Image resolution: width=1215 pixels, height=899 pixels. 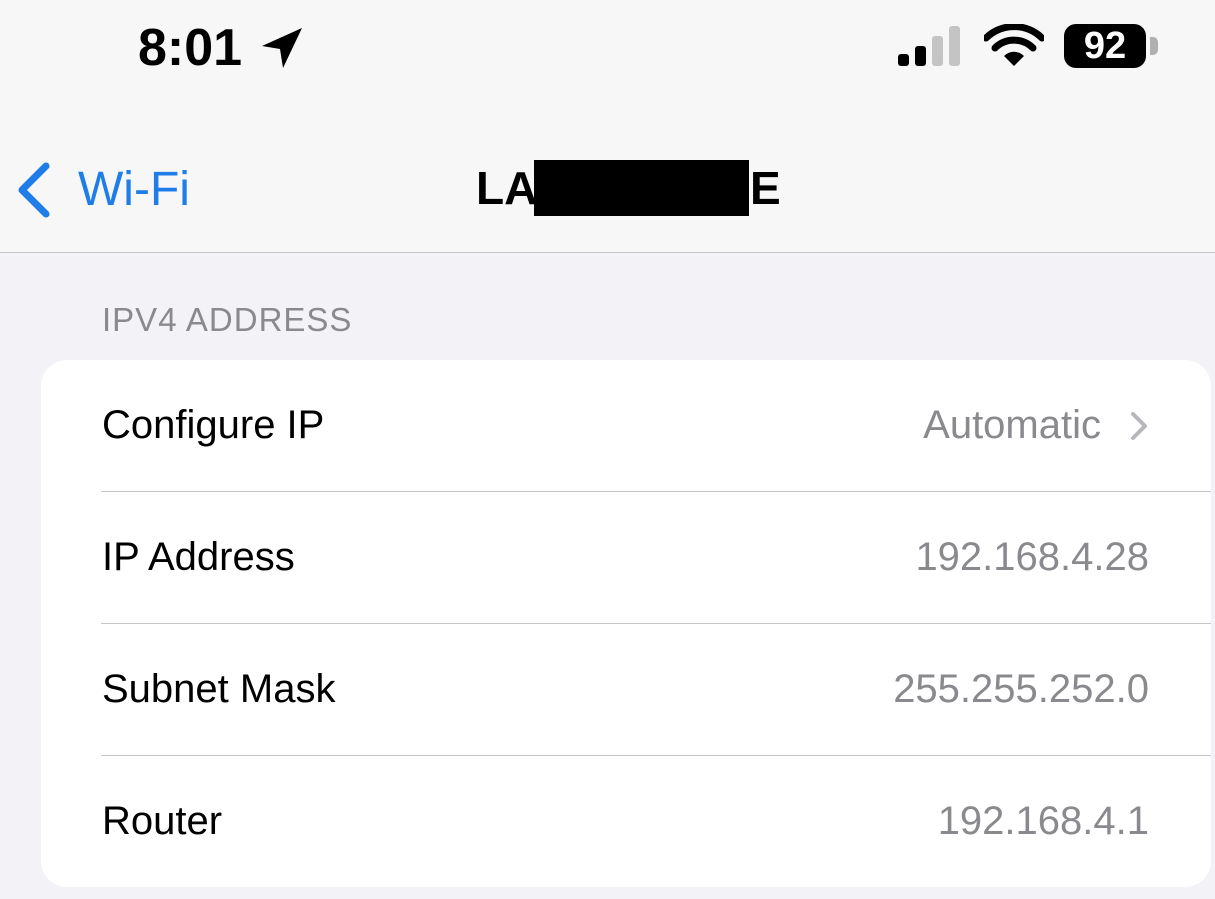 What do you see at coordinates (929, 46) in the screenshot?
I see `cellular-signal-icon` at bounding box center [929, 46].